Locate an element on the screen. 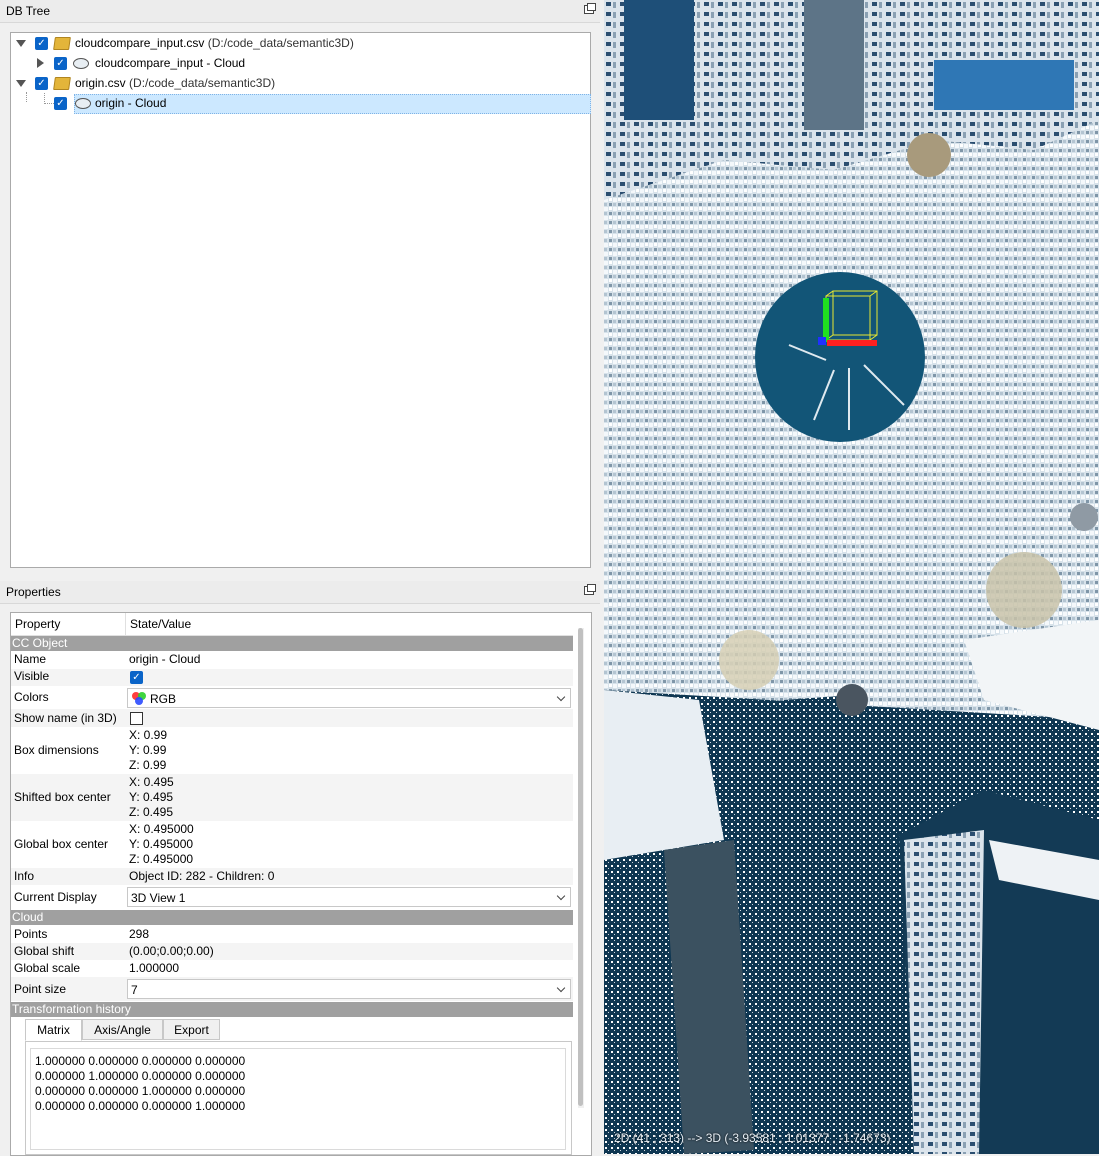 This screenshot has width=1099, height=1156. row-name: Name origin - Cloud is located at coordinates (292, 660).